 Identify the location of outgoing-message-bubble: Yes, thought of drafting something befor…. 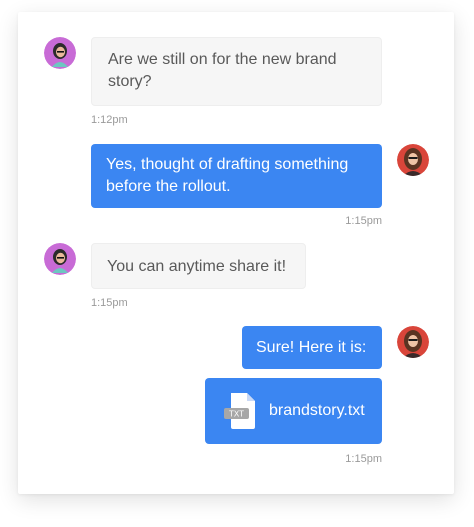
(236, 176).